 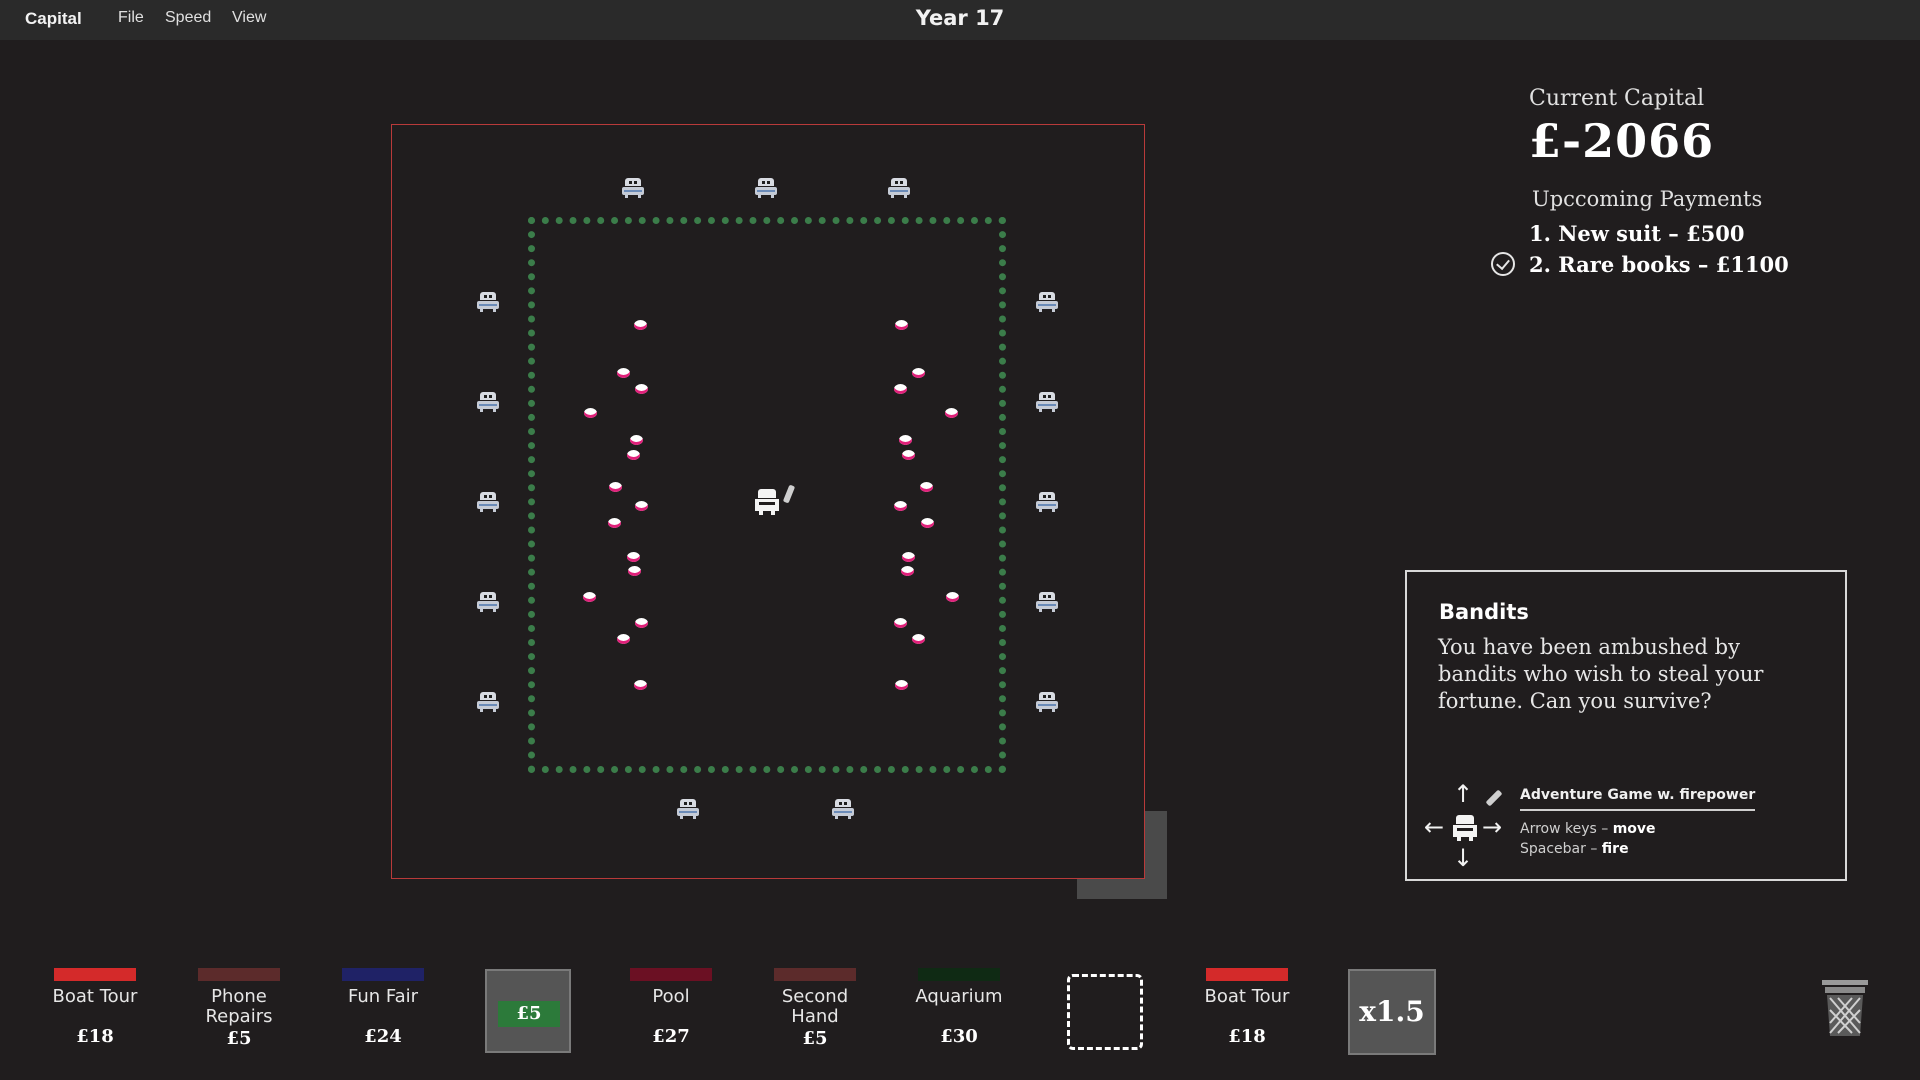 What do you see at coordinates (1845, 1008) in the screenshot?
I see `trash-icon` at bounding box center [1845, 1008].